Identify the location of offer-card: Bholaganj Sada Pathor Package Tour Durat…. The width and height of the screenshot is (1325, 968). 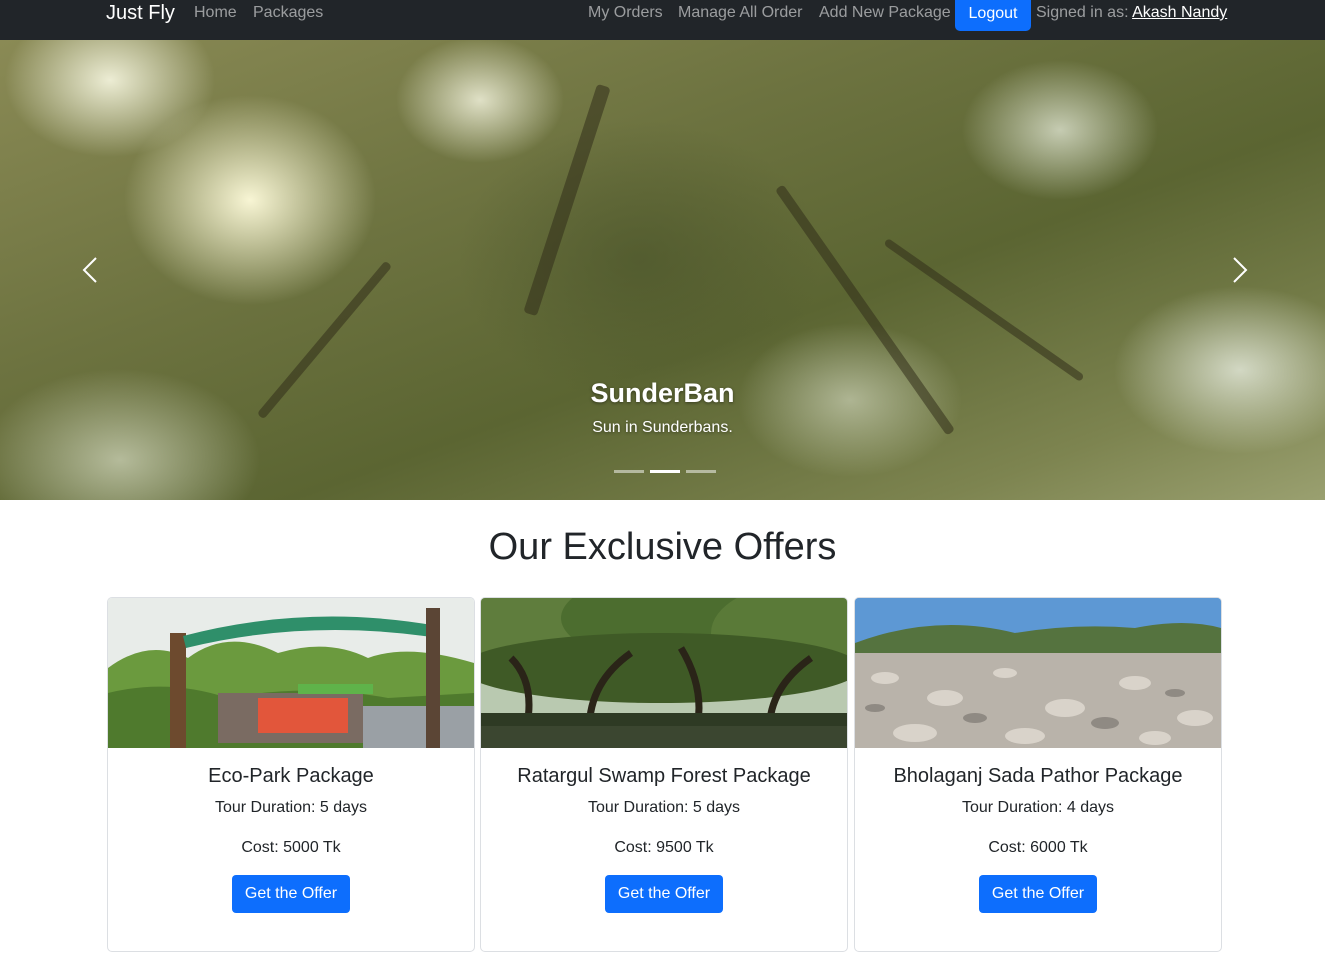
(1038, 774).